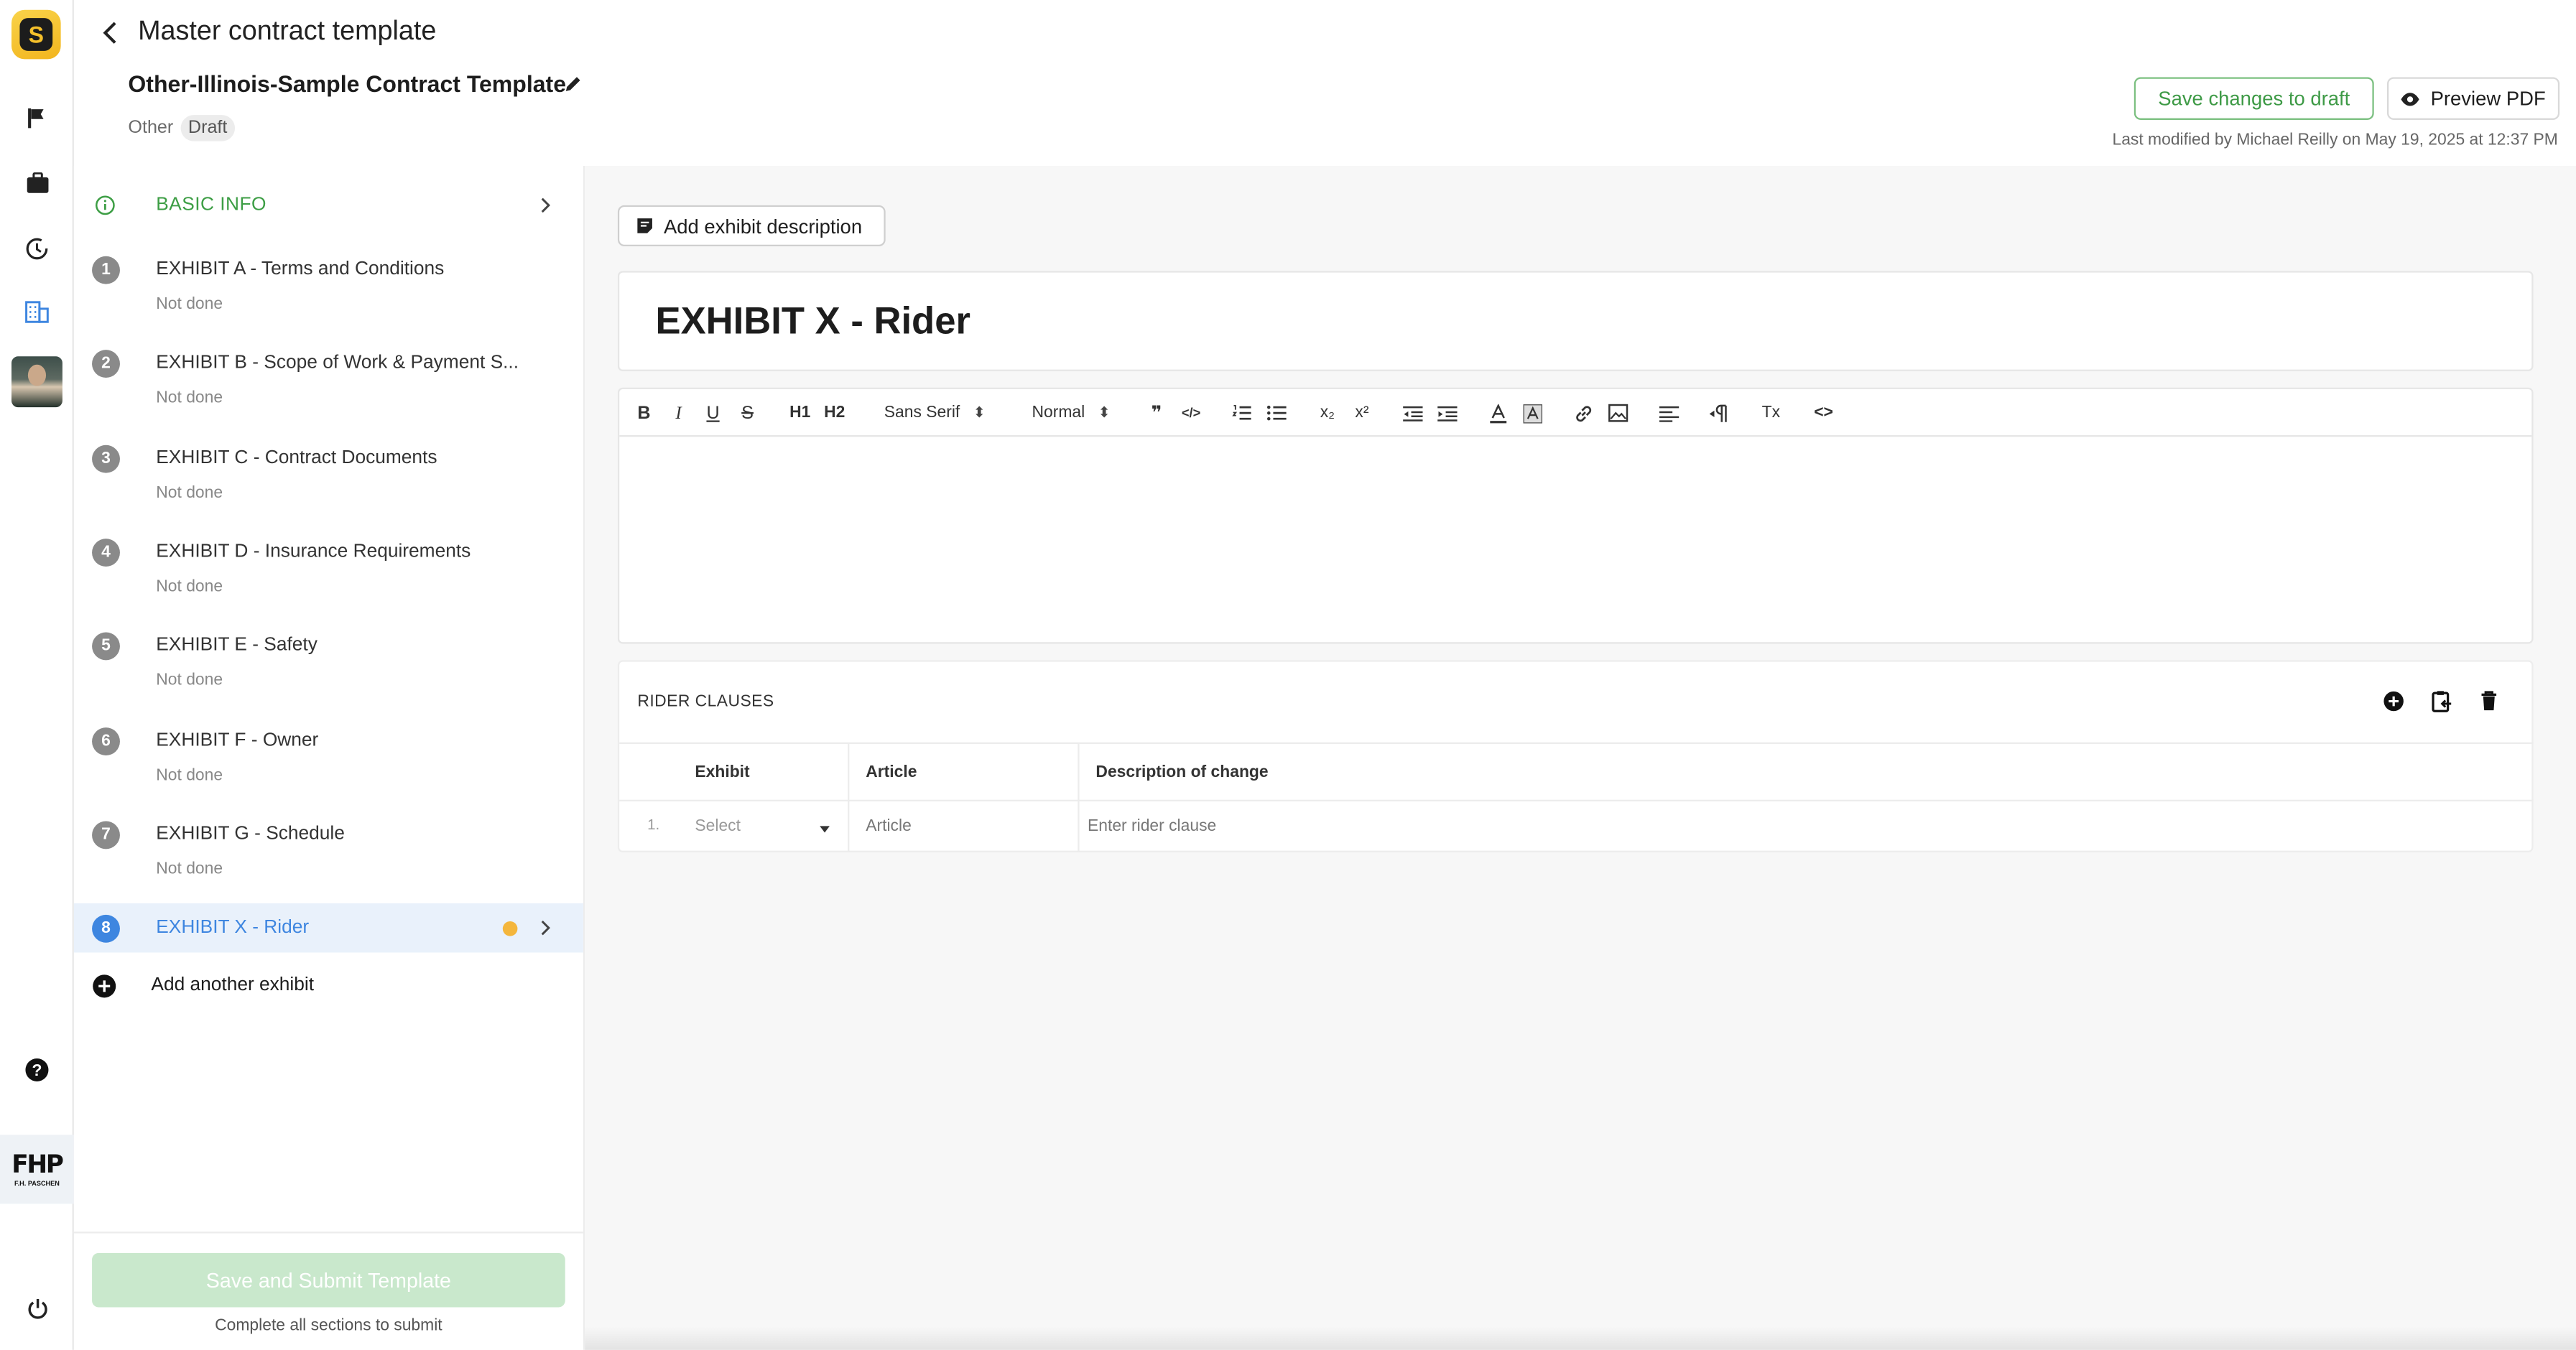  I want to click on edit-icon, so click(574, 84).